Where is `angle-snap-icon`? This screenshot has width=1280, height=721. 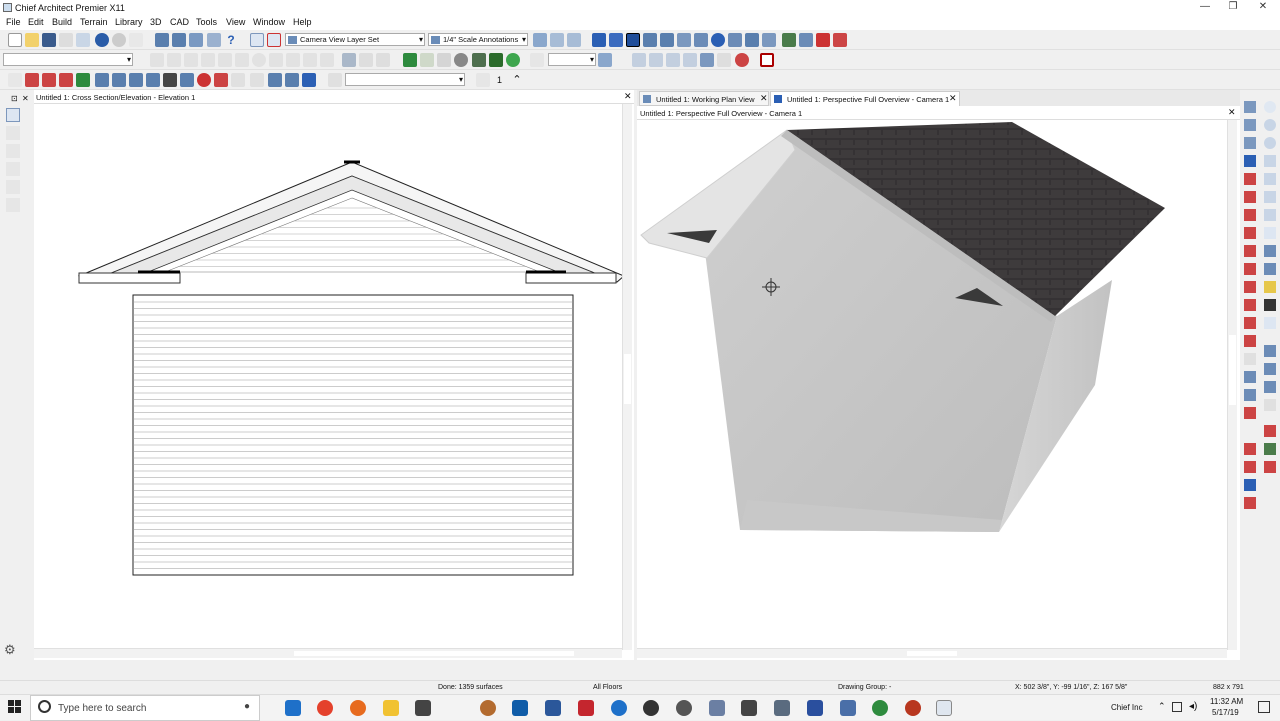
angle-snap-icon is located at coordinates (690, 60).